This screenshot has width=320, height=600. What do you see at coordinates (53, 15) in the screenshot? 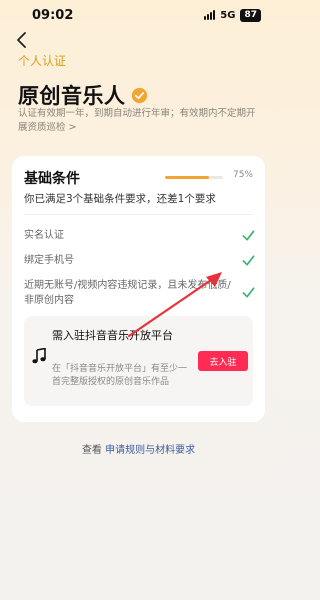
I see `status-time: 09:02` at bounding box center [53, 15].